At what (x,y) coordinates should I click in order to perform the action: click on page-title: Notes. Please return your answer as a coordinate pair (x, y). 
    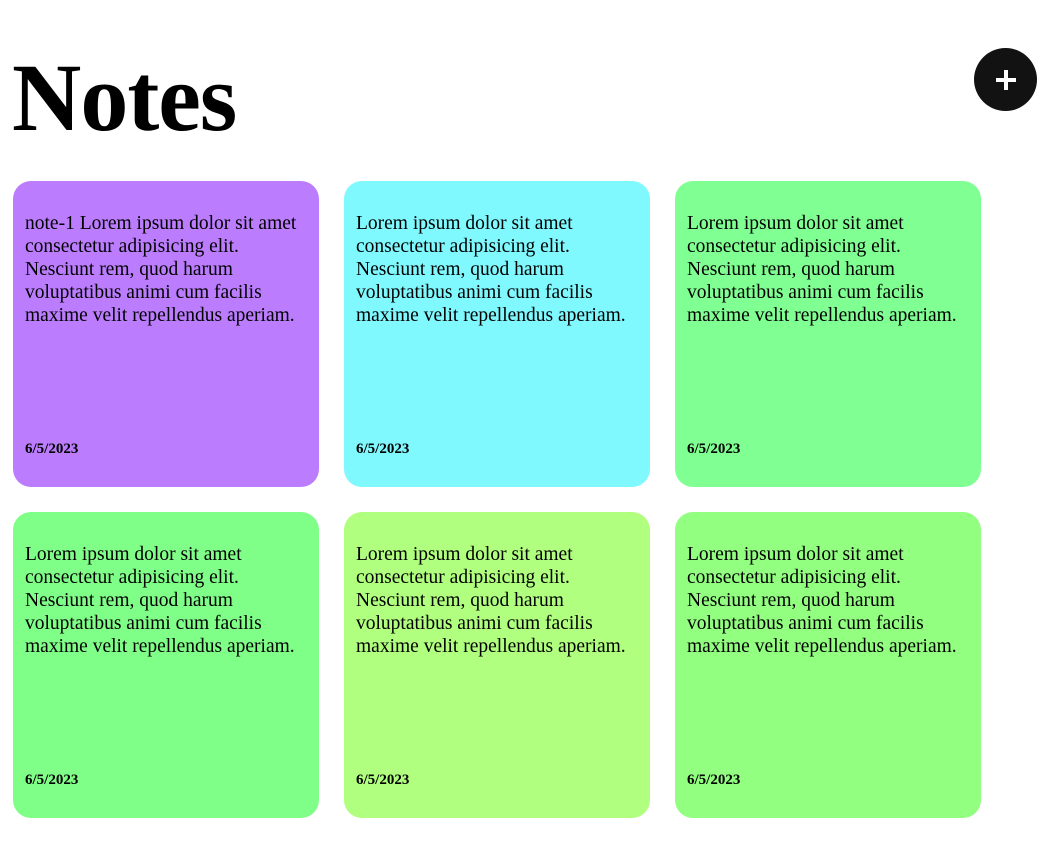
    Looking at the image, I should click on (124, 97).